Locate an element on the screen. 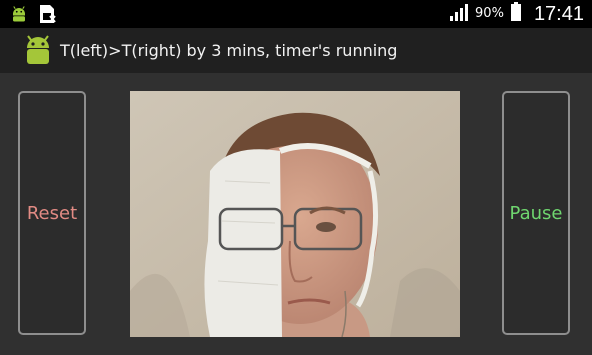  pause-button-label: Pause is located at coordinates (536, 213).